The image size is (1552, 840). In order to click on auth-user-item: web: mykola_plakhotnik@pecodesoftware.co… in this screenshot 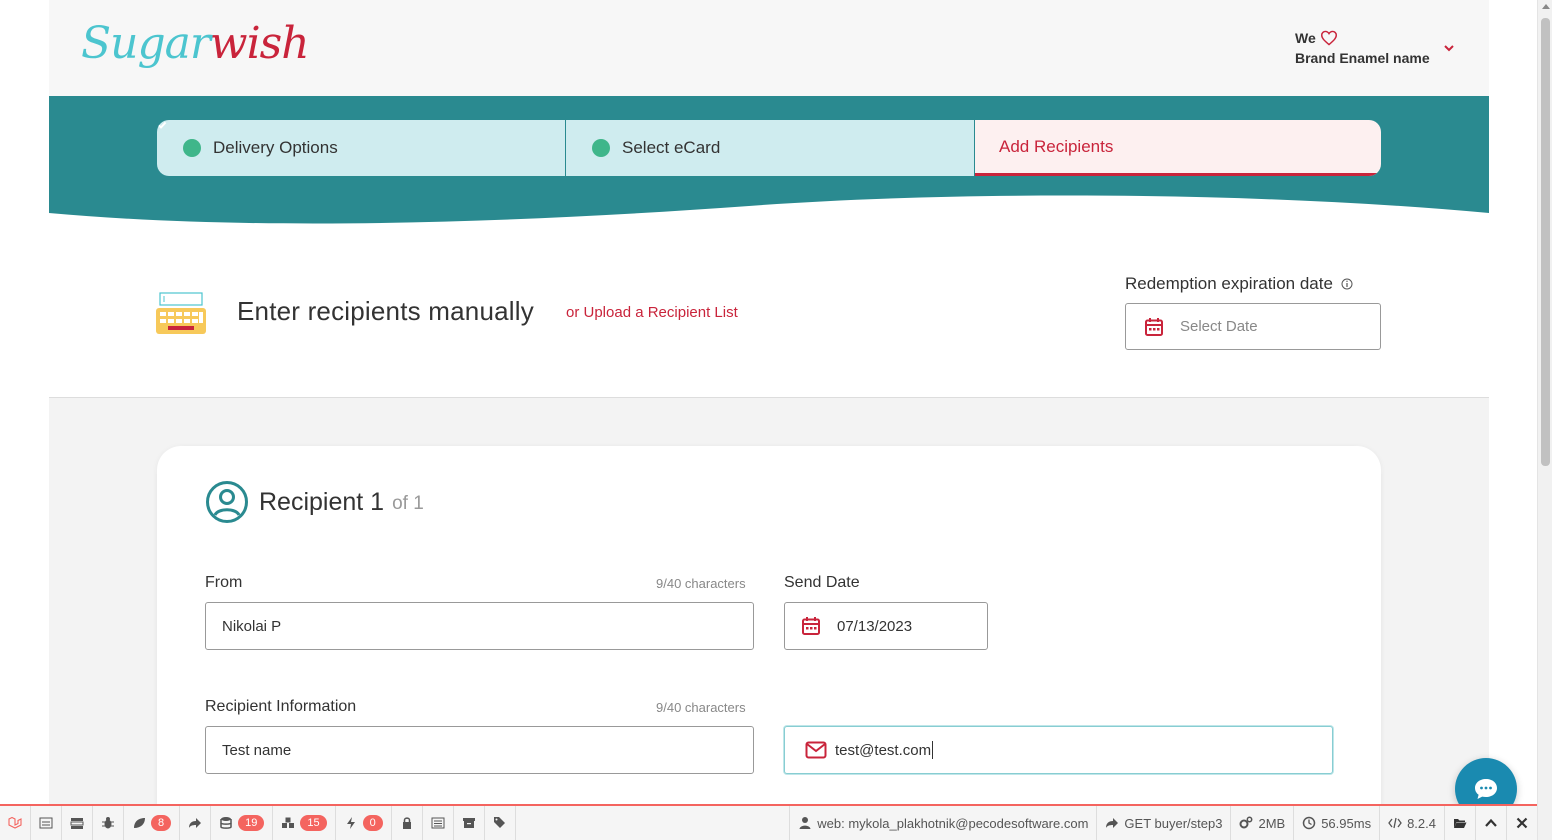, I will do `click(942, 823)`.